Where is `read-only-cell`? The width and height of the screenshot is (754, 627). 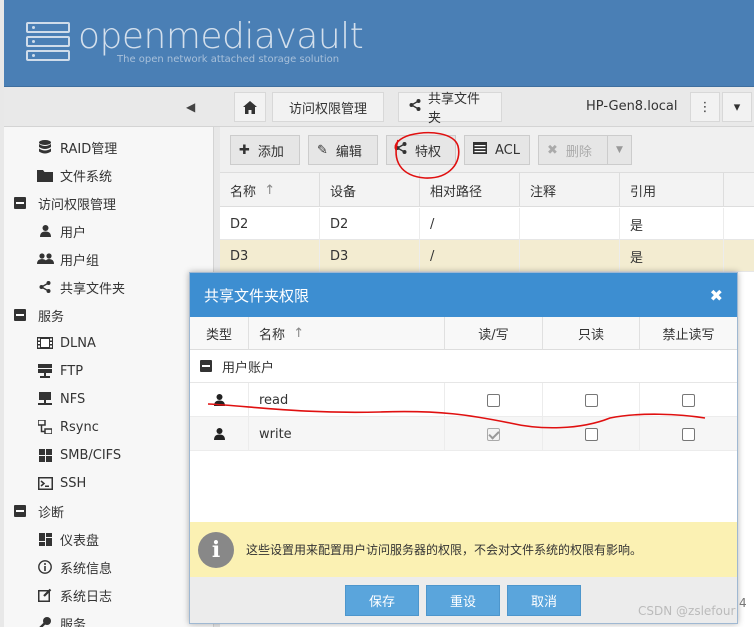 read-only-cell is located at coordinates (591, 400).